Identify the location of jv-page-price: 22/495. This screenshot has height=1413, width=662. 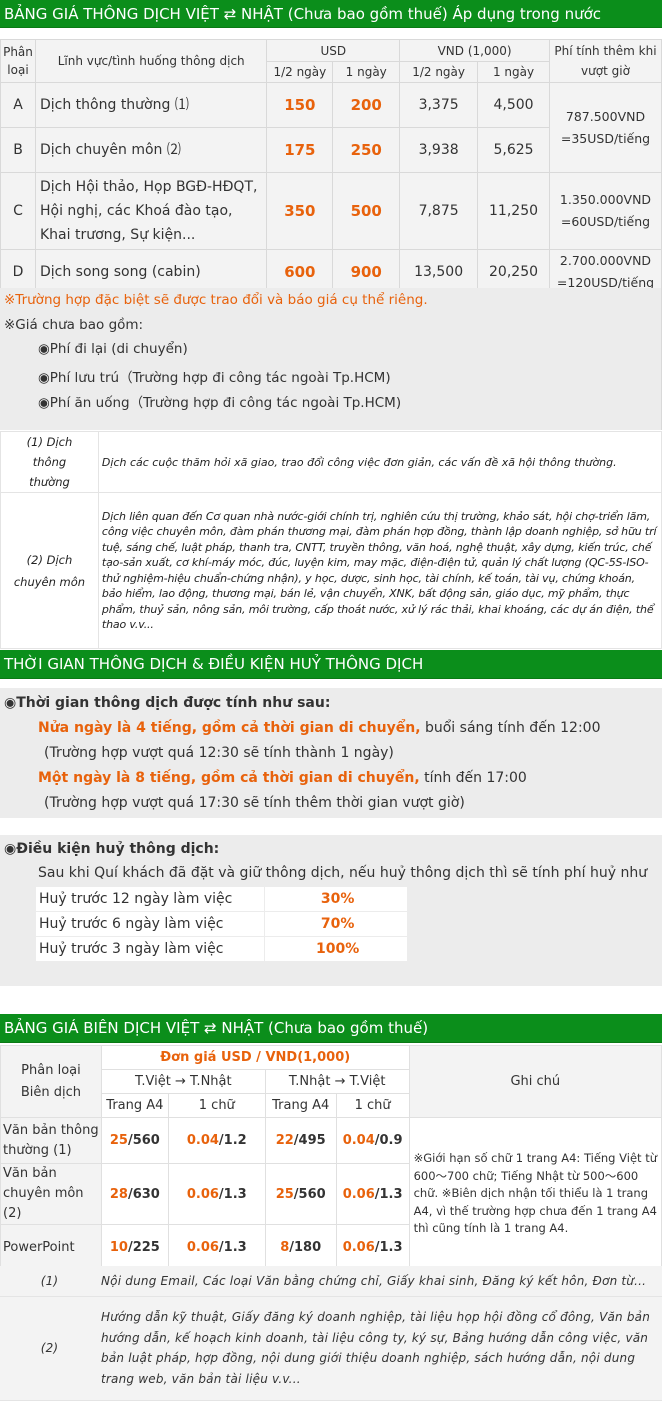
(300, 1140).